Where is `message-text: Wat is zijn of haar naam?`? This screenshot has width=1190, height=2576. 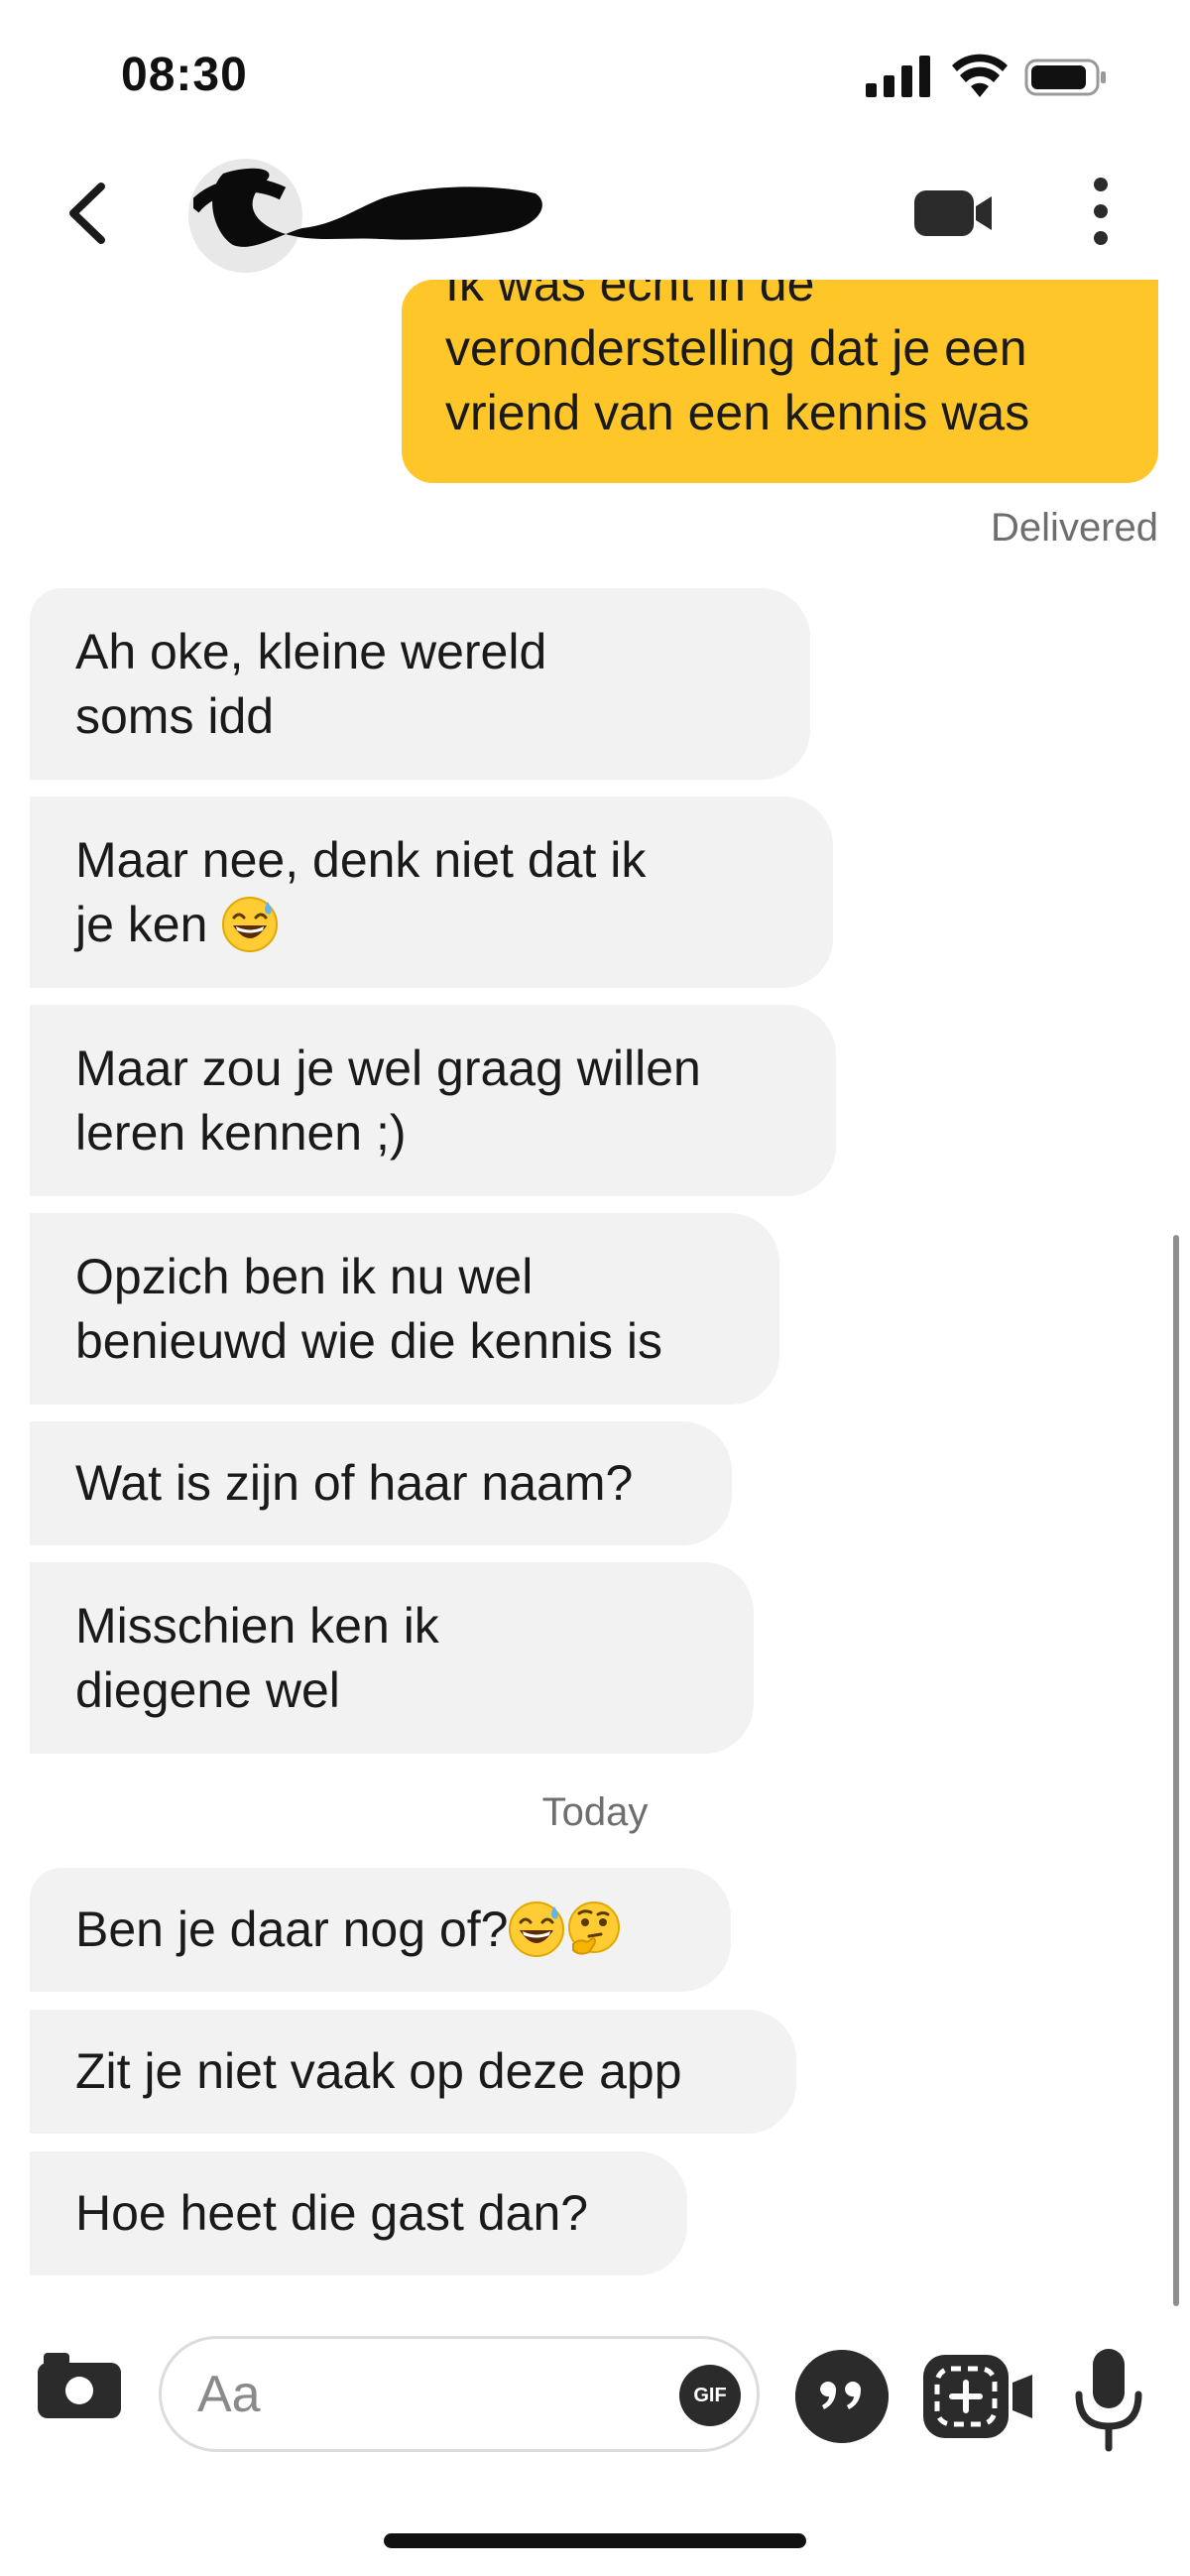 message-text: Wat is zijn of haar naam? is located at coordinates (354, 1483).